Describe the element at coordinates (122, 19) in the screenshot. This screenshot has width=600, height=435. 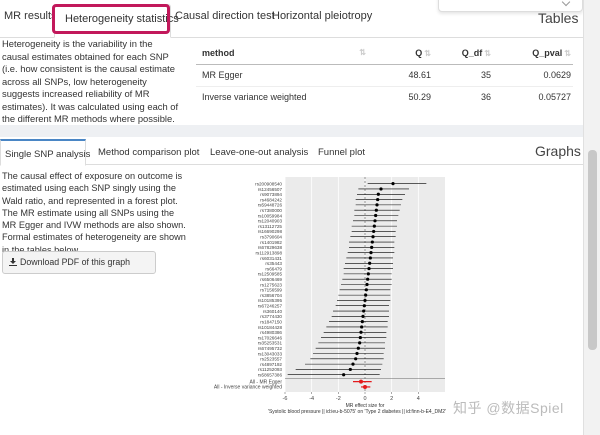
I see `tab-heterogeneity-label: Heterogeneity statistics` at that location.